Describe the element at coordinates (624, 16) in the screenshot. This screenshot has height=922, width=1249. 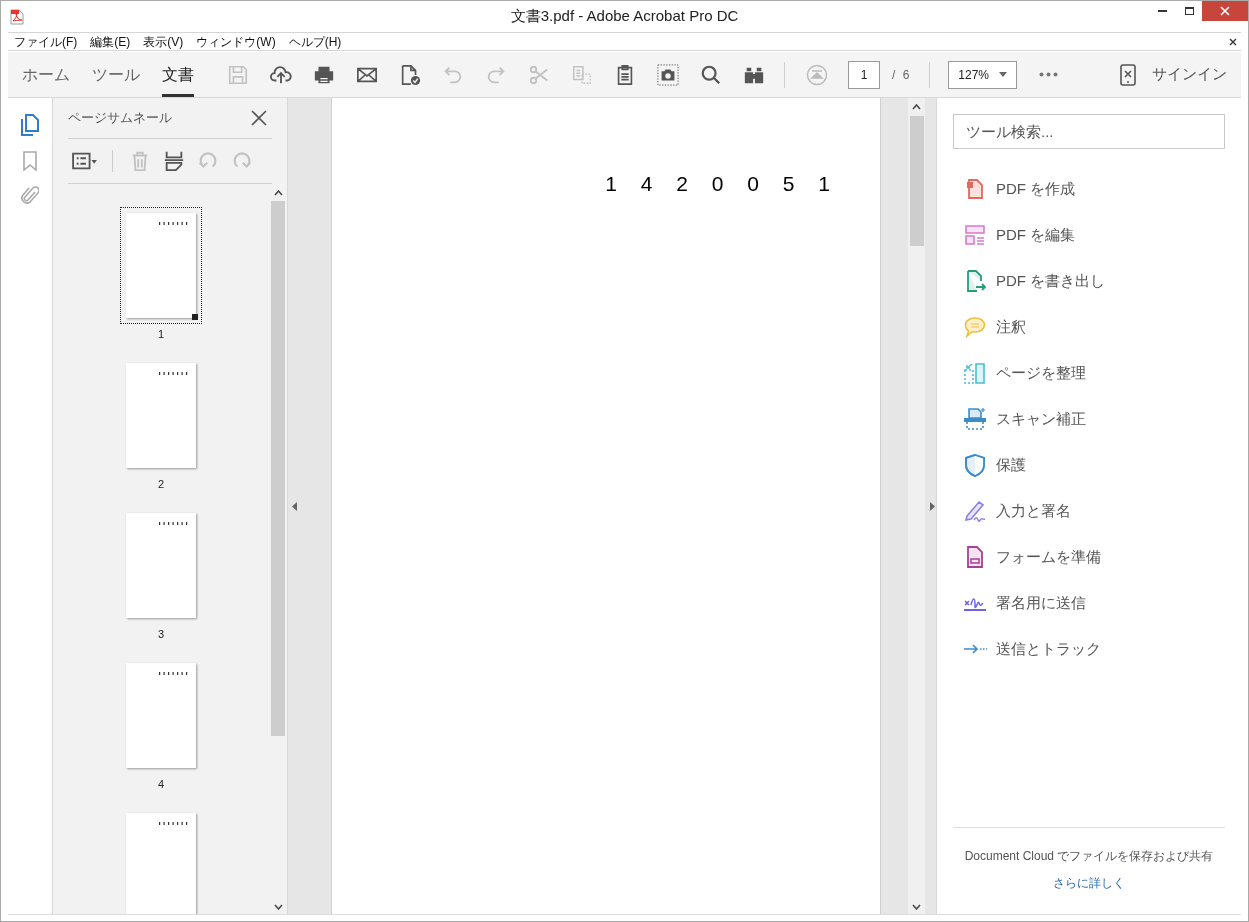
I see `window-title: 文書3.pdf - Adobe Acrobat Pro DC` at that location.